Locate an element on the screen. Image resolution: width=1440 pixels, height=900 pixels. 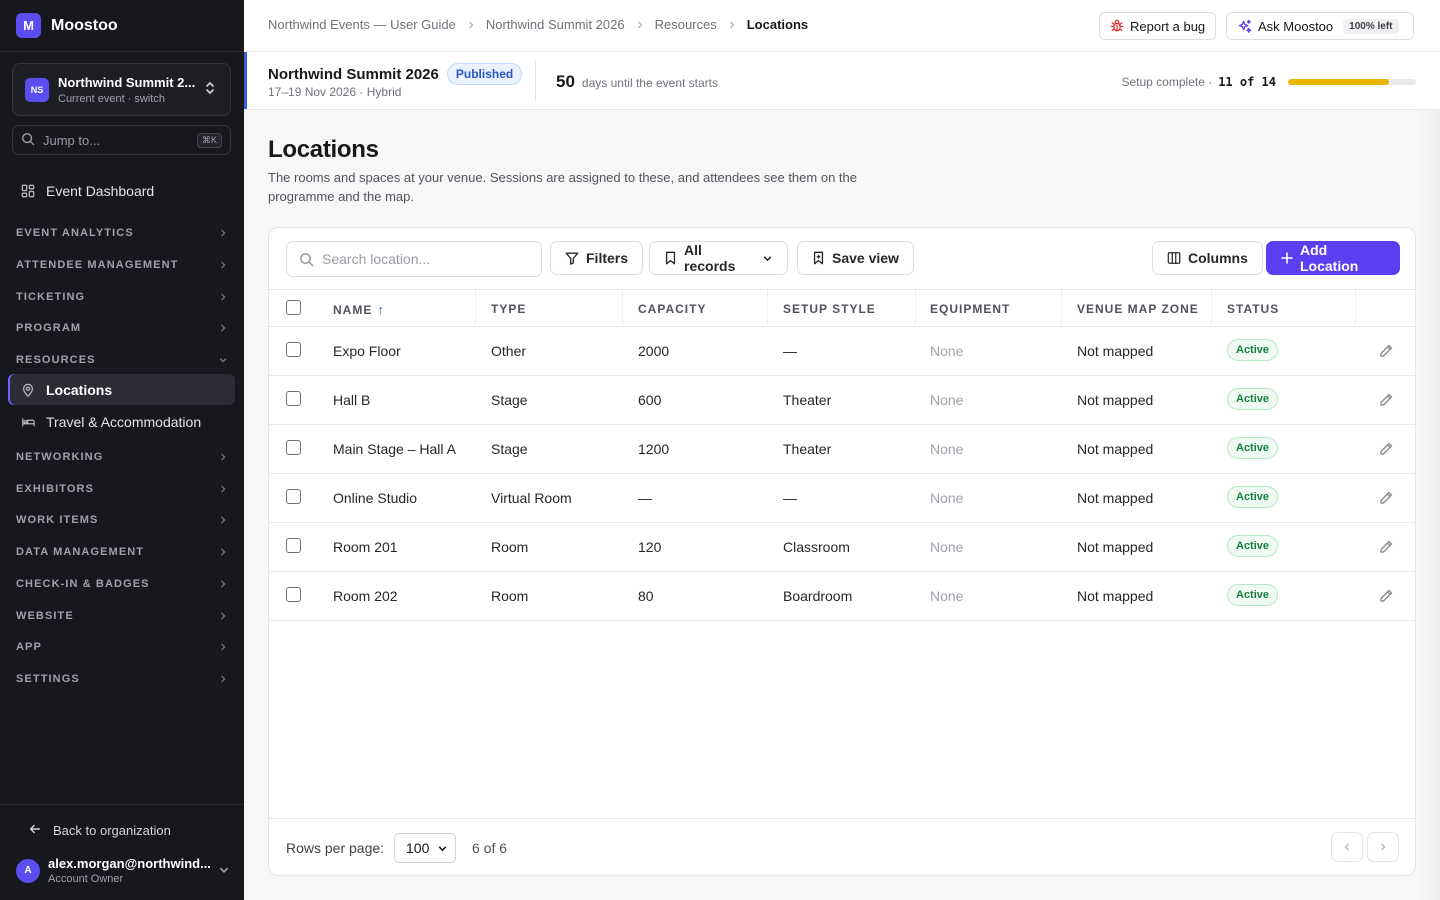
sidebar-item-label: Event Dashboard is located at coordinates (100, 190).